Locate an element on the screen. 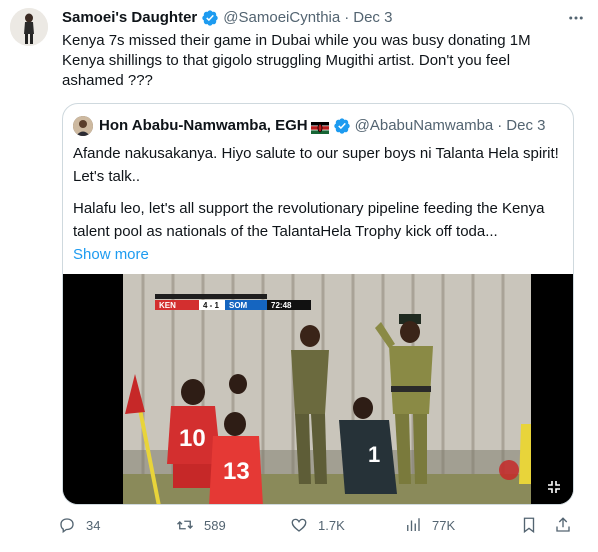  tweet-date: Dec 3 is located at coordinates (372, 18).